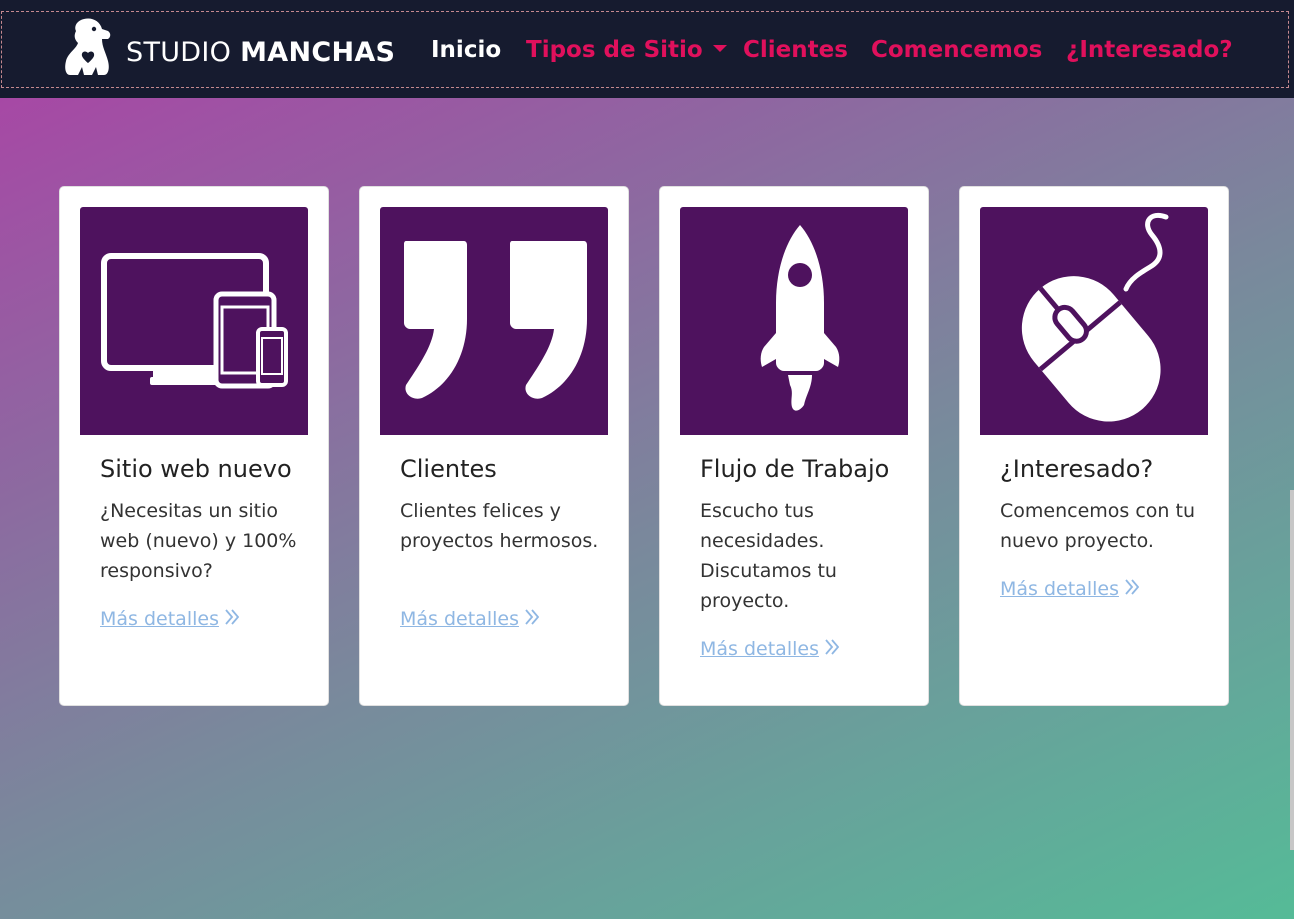 The width and height of the screenshot is (1294, 919). What do you see at coordinates (1292, 670) in the screenshot?
I see `page-scrollbar` at bounding box center [1292, 670].